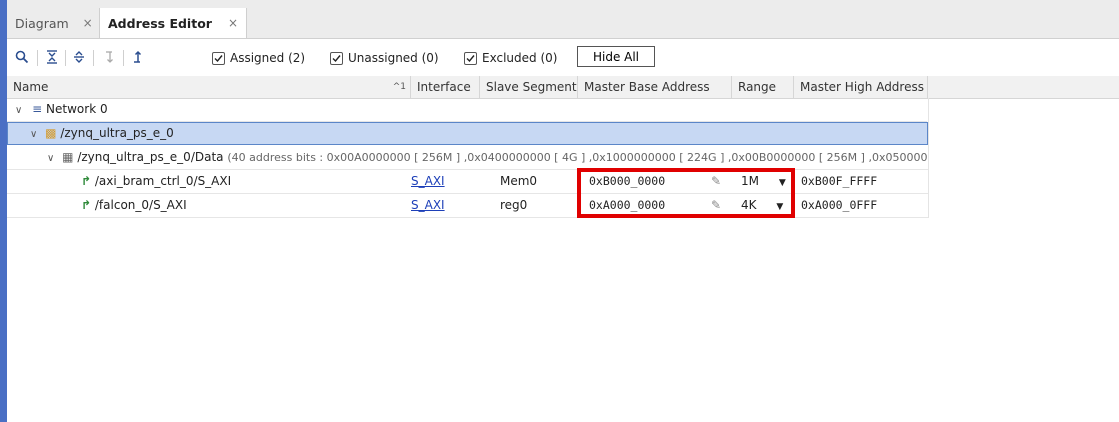  Describe the element at coordinates (839, 181) in the screenshot. I see `high-address-cell: 0xB00F_FFFF` at that location.